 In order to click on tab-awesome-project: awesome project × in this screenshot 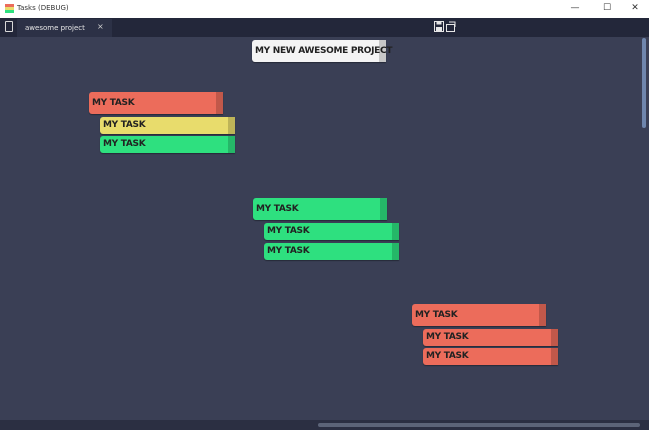, I will do `click(64, 28)`.